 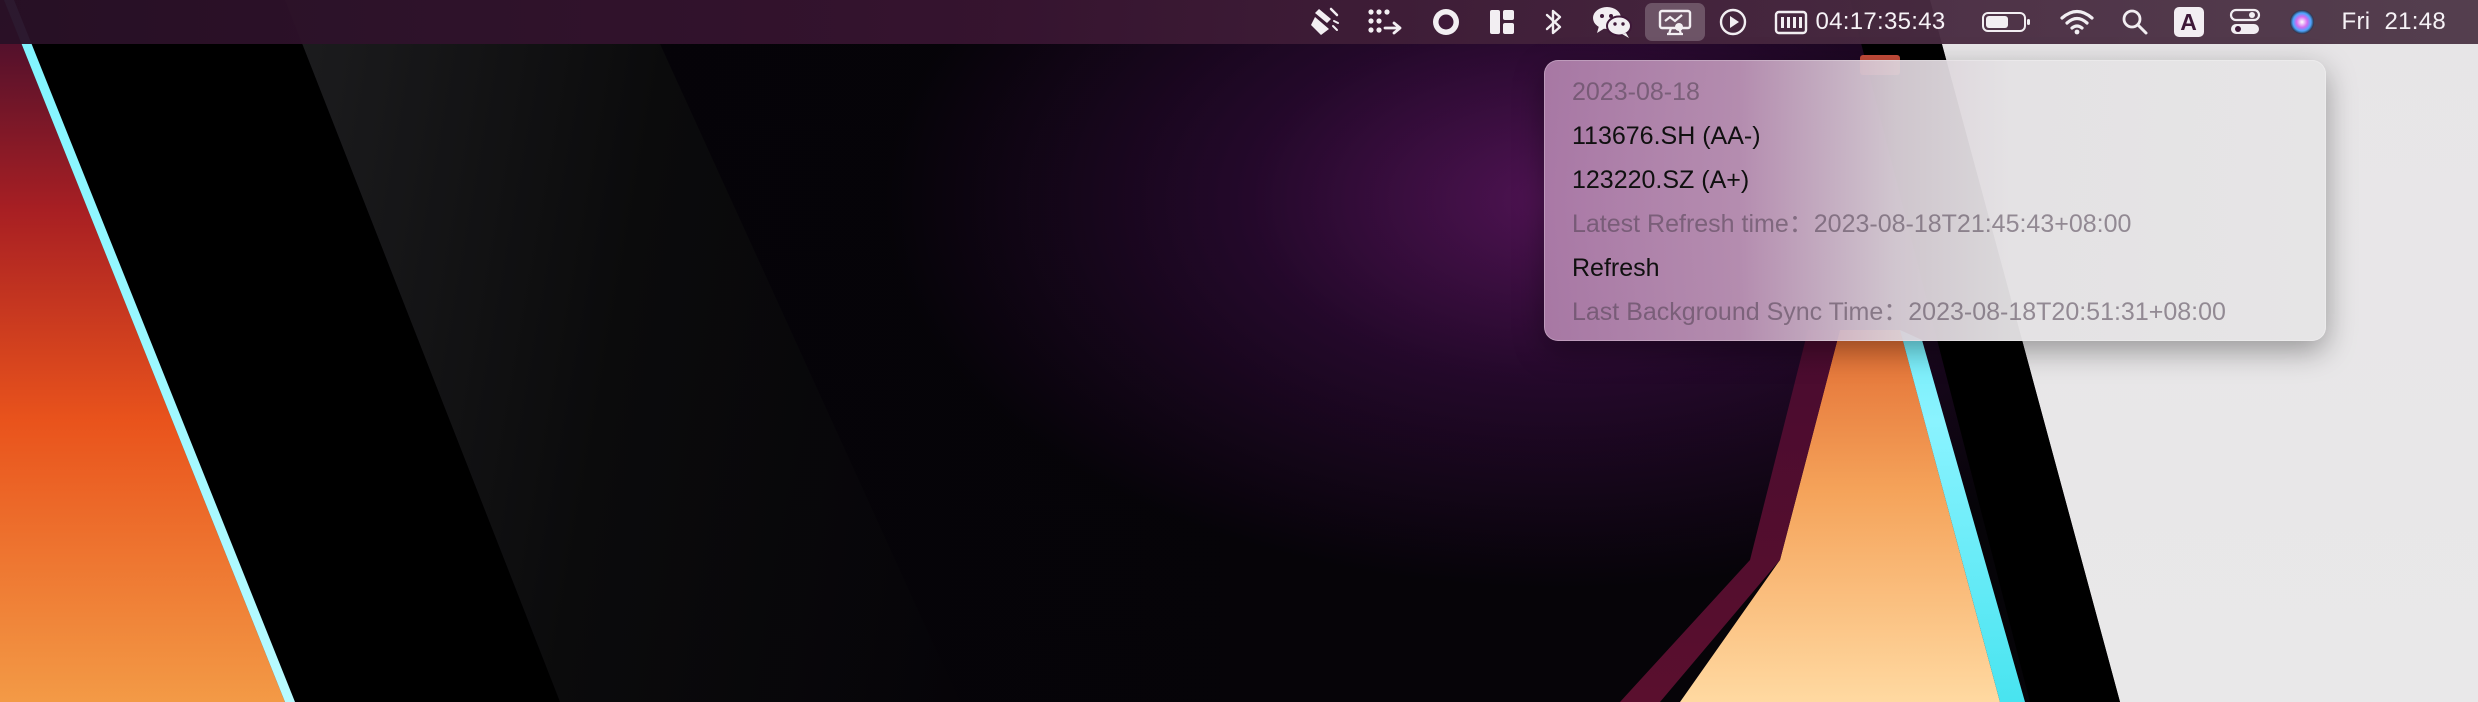 I want to click on timer-widget: 04:17:35:43, so click(x=1859, y=22).